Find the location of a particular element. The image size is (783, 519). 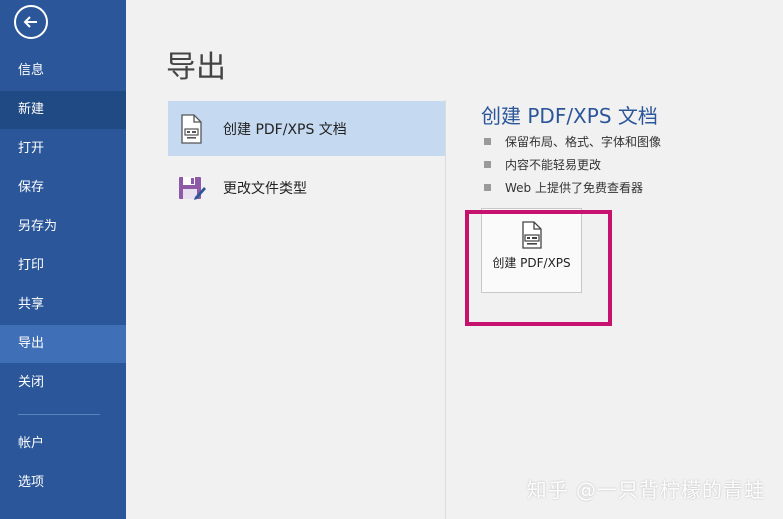

nav-options: 选项 is located at coordinates (63, 483).